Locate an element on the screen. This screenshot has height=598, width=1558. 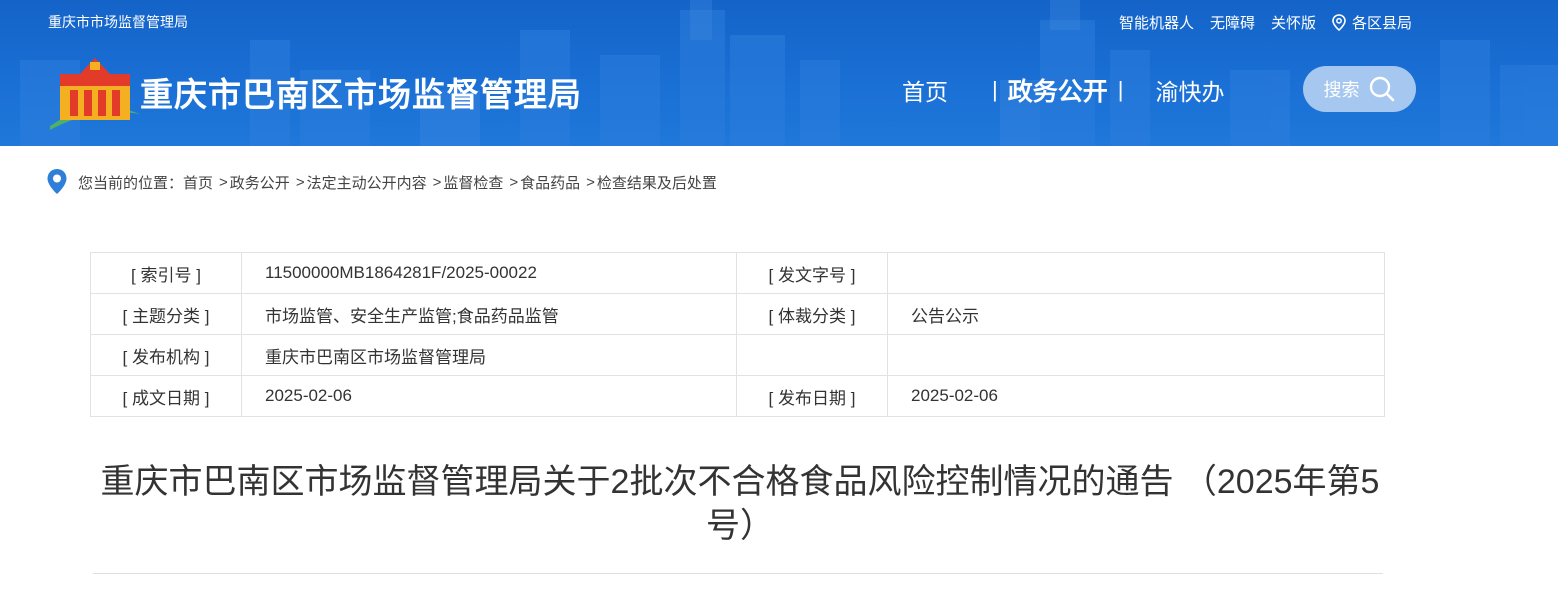
table-row: [ 成文日期 ] 2025-02-06 [ 发布日期 ] 2025-02-06 is located at coordinates (737, 396).